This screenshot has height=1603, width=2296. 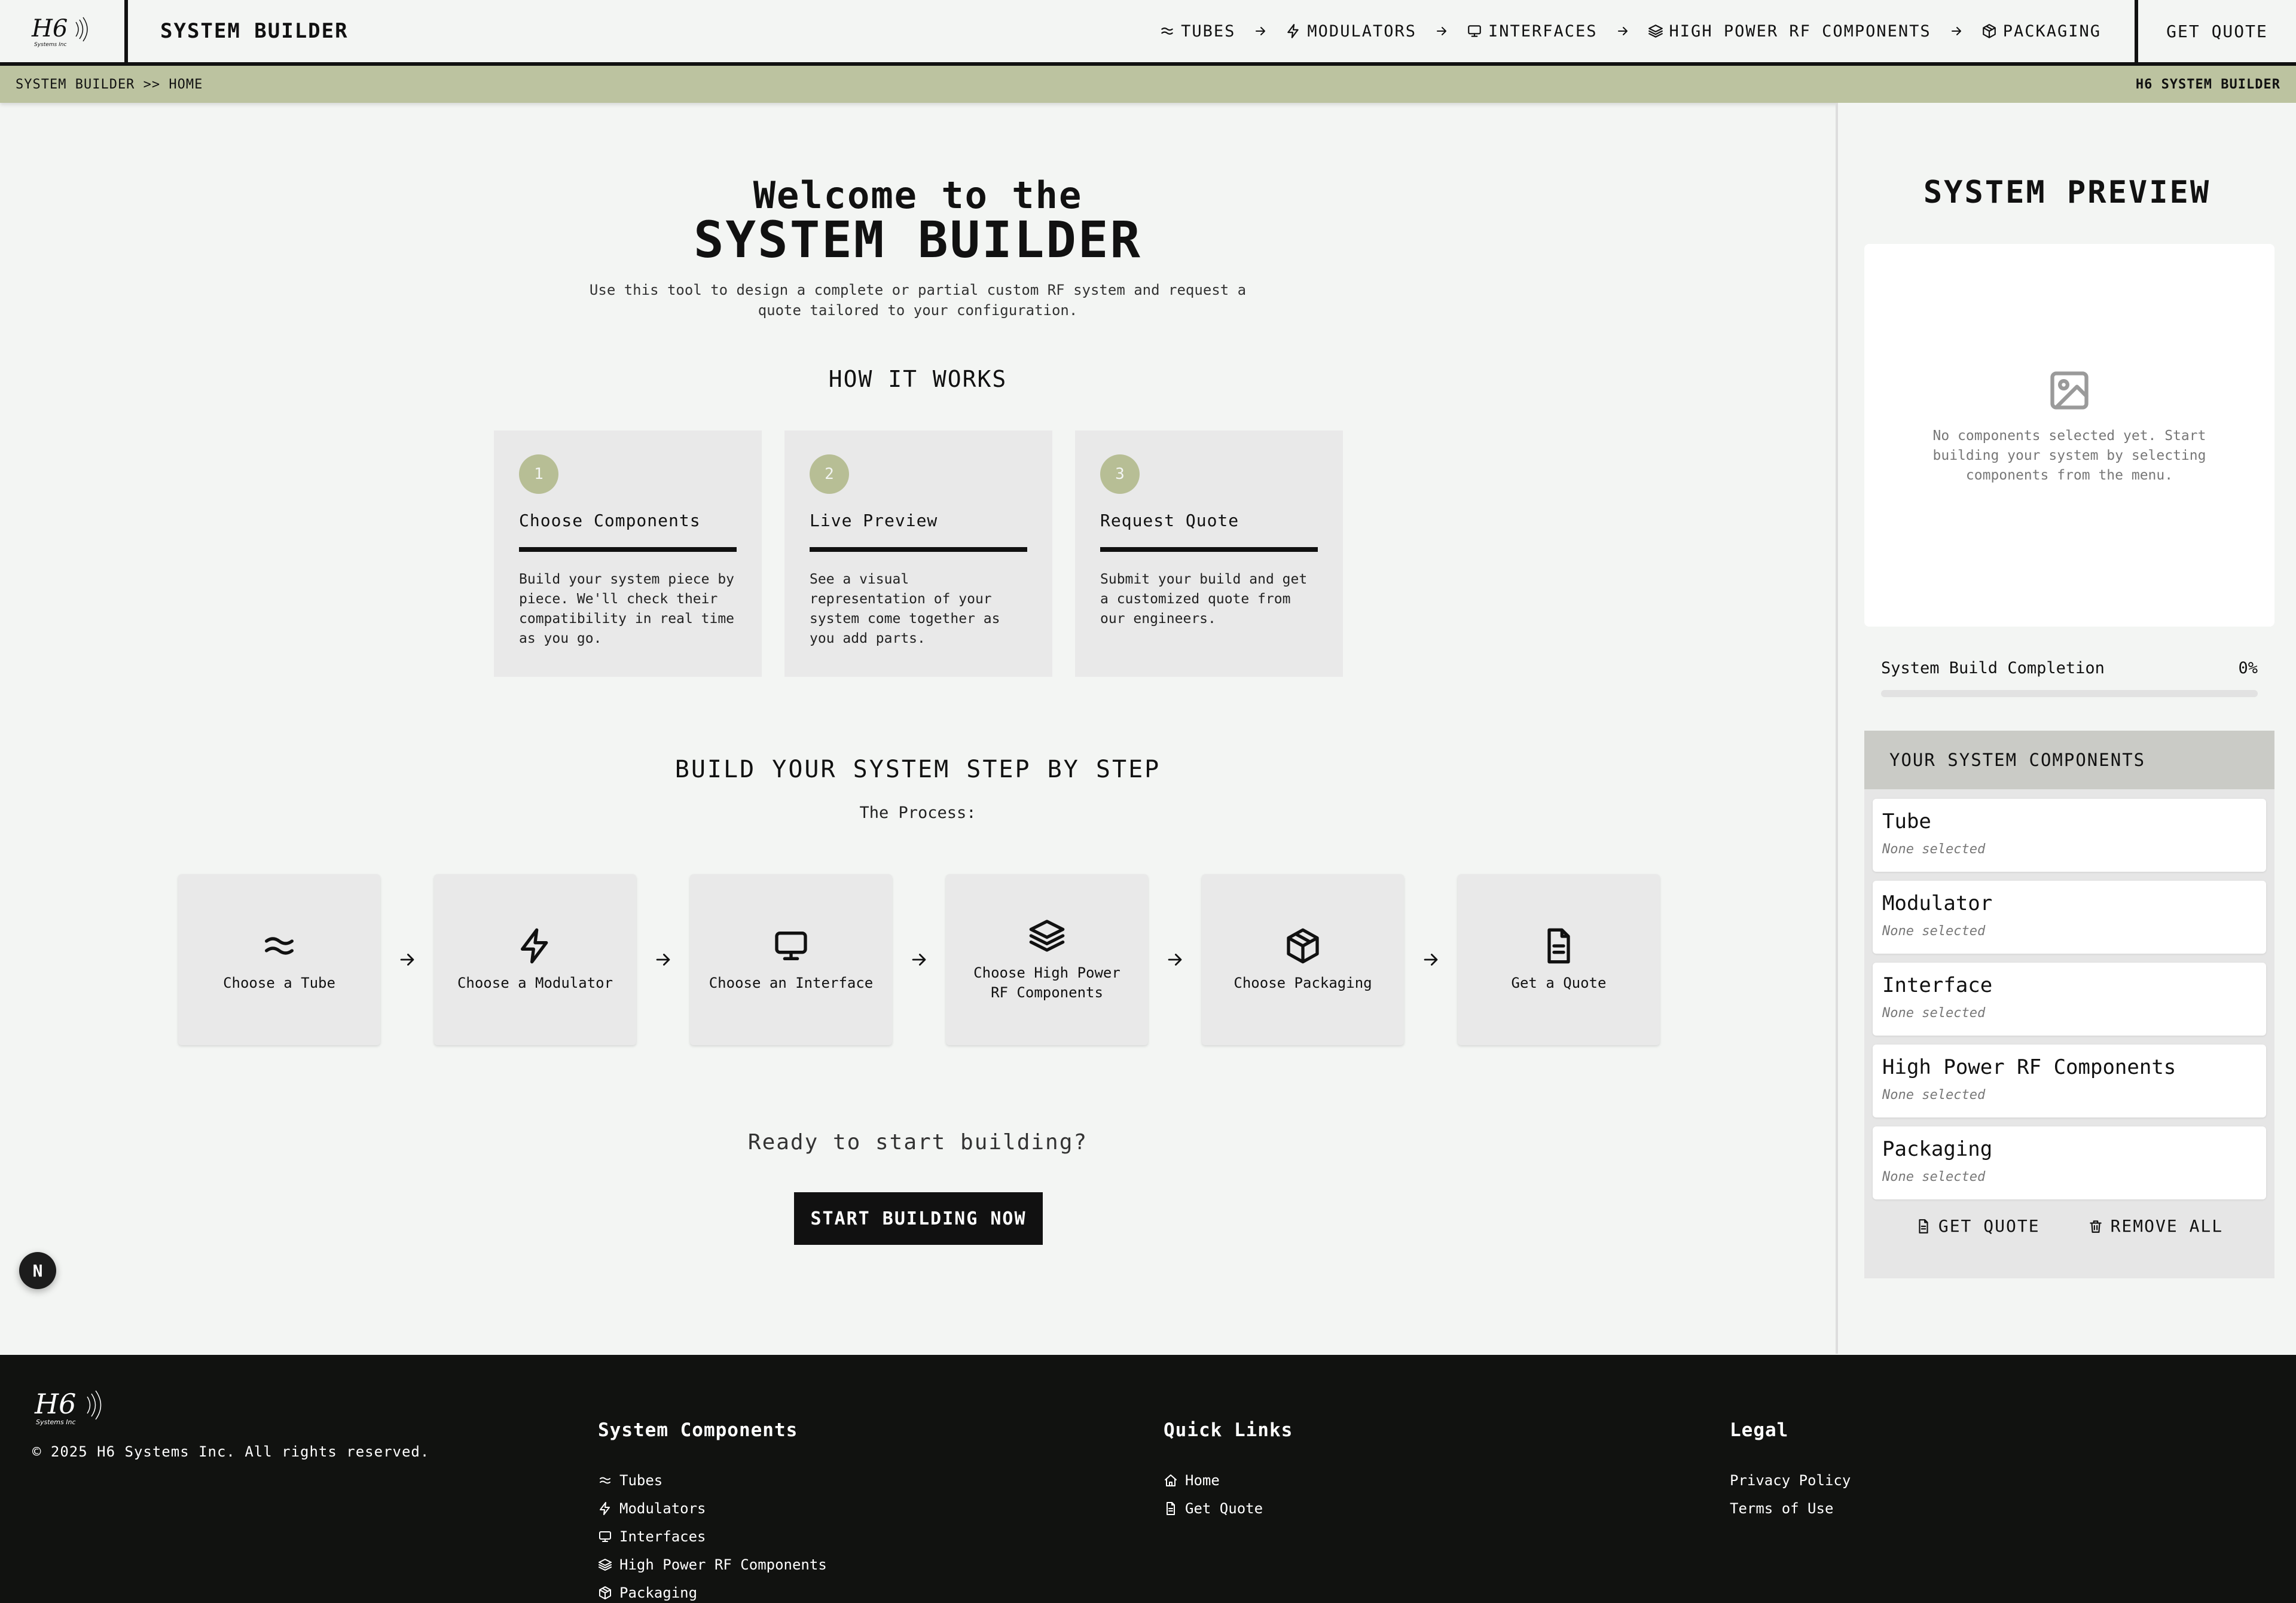 What do you see at coordinates (1361, 31) in the screenshot?
I see `nav-label: MODULATORS` at bounding box center [1361, 31].